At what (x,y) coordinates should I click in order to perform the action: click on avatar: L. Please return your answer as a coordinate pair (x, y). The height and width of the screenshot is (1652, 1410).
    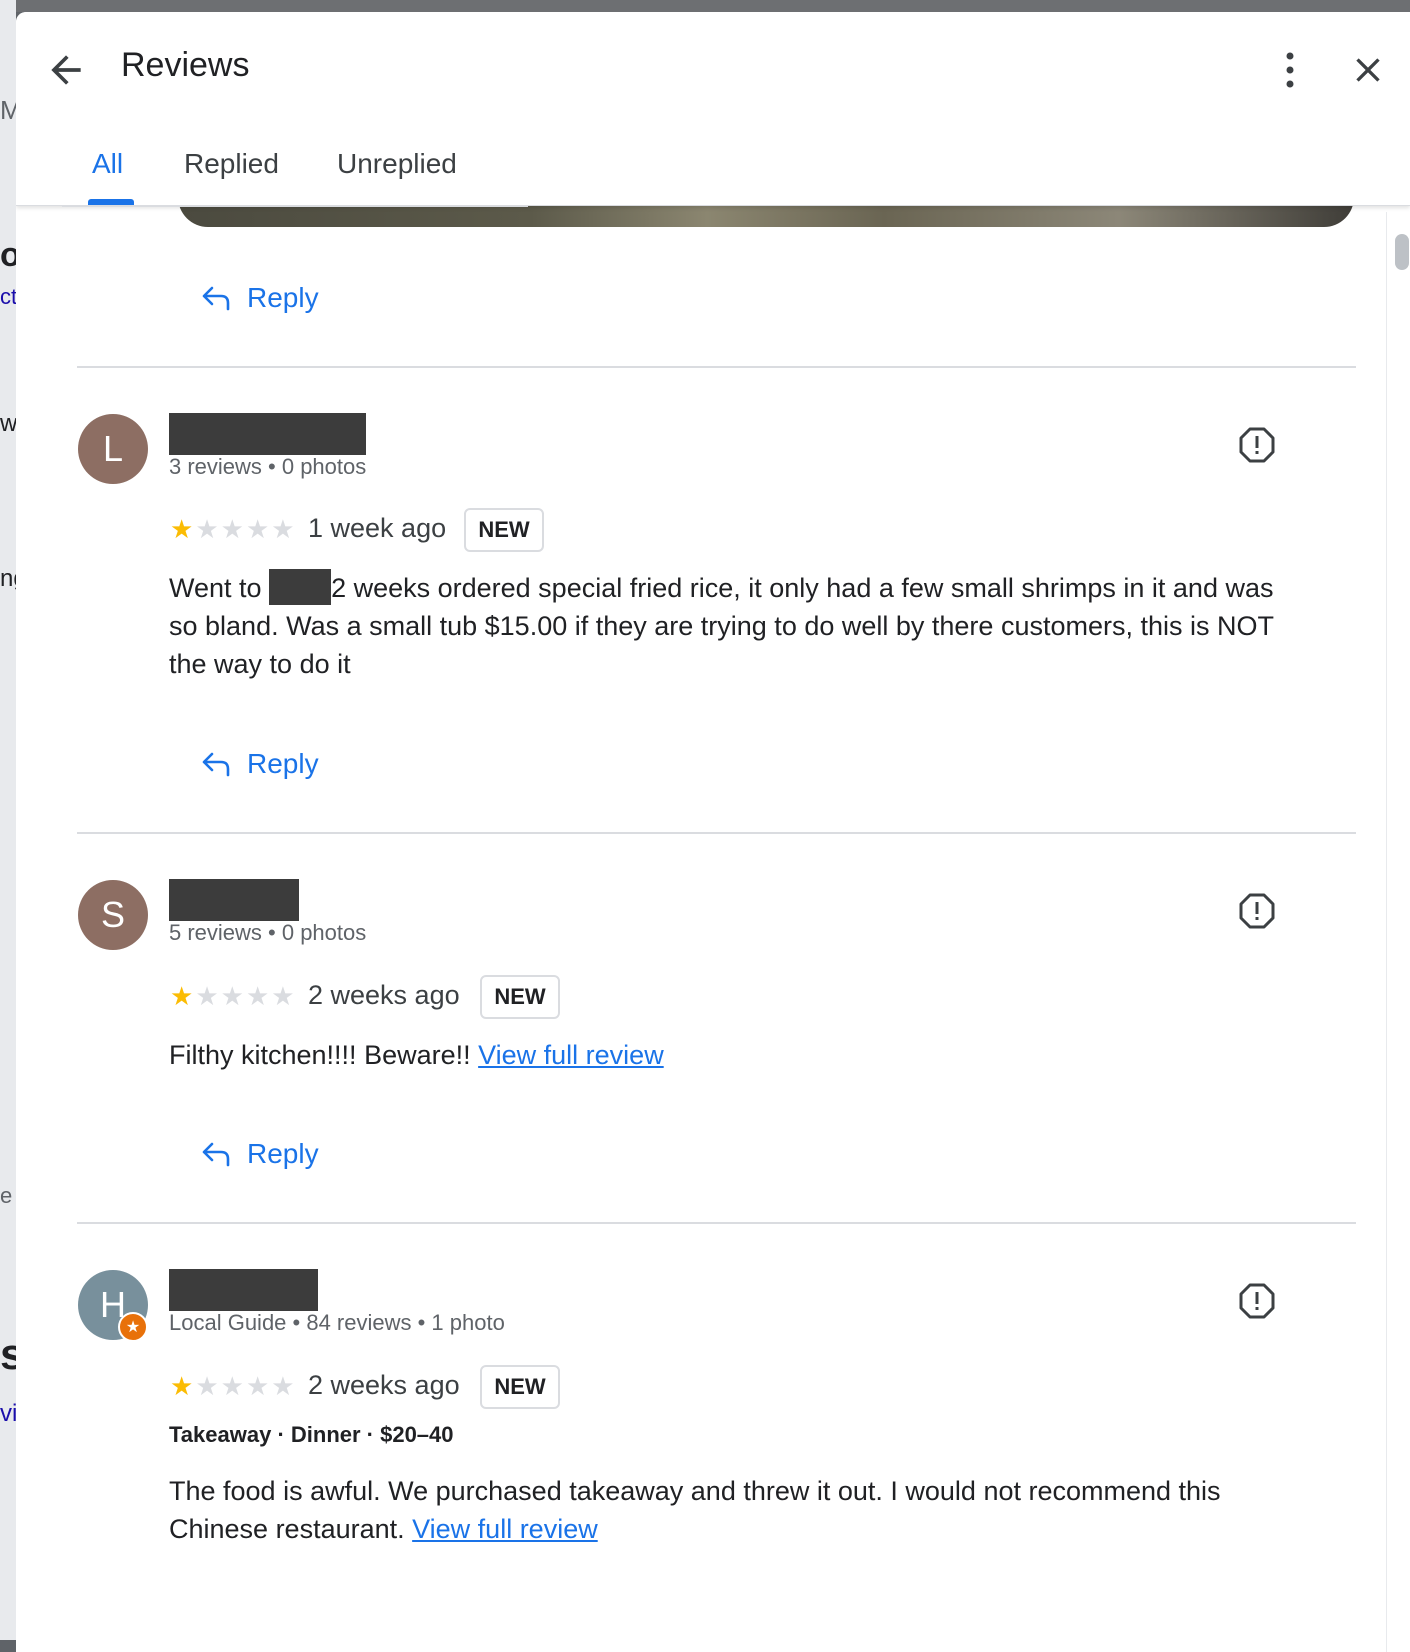
    Looking at the image, I should click on (113, 449).